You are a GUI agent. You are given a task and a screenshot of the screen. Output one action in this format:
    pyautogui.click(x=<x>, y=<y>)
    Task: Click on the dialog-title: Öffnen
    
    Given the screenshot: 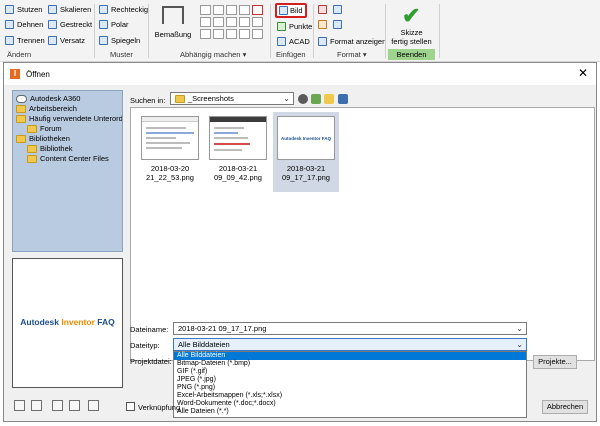 What is the action you would take?
    pyautogui.click(x=38, y=74)
    